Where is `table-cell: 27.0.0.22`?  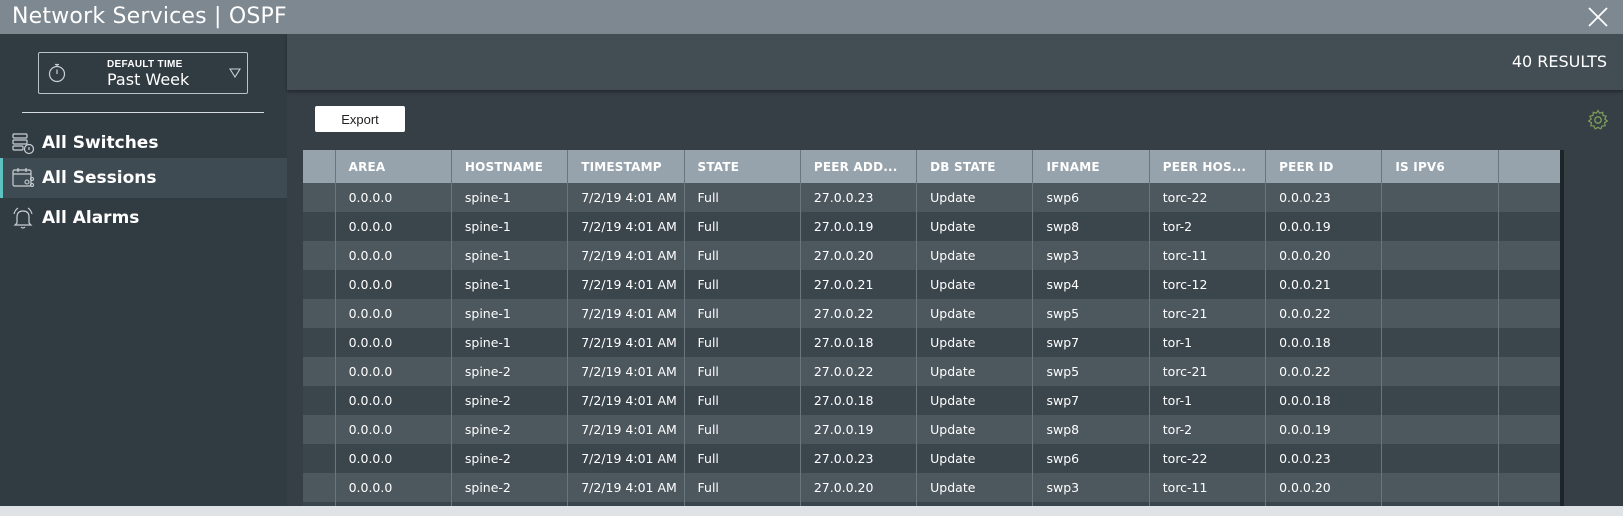
table-cell: 27.0.0.22 is located at coordinates (859, 371).